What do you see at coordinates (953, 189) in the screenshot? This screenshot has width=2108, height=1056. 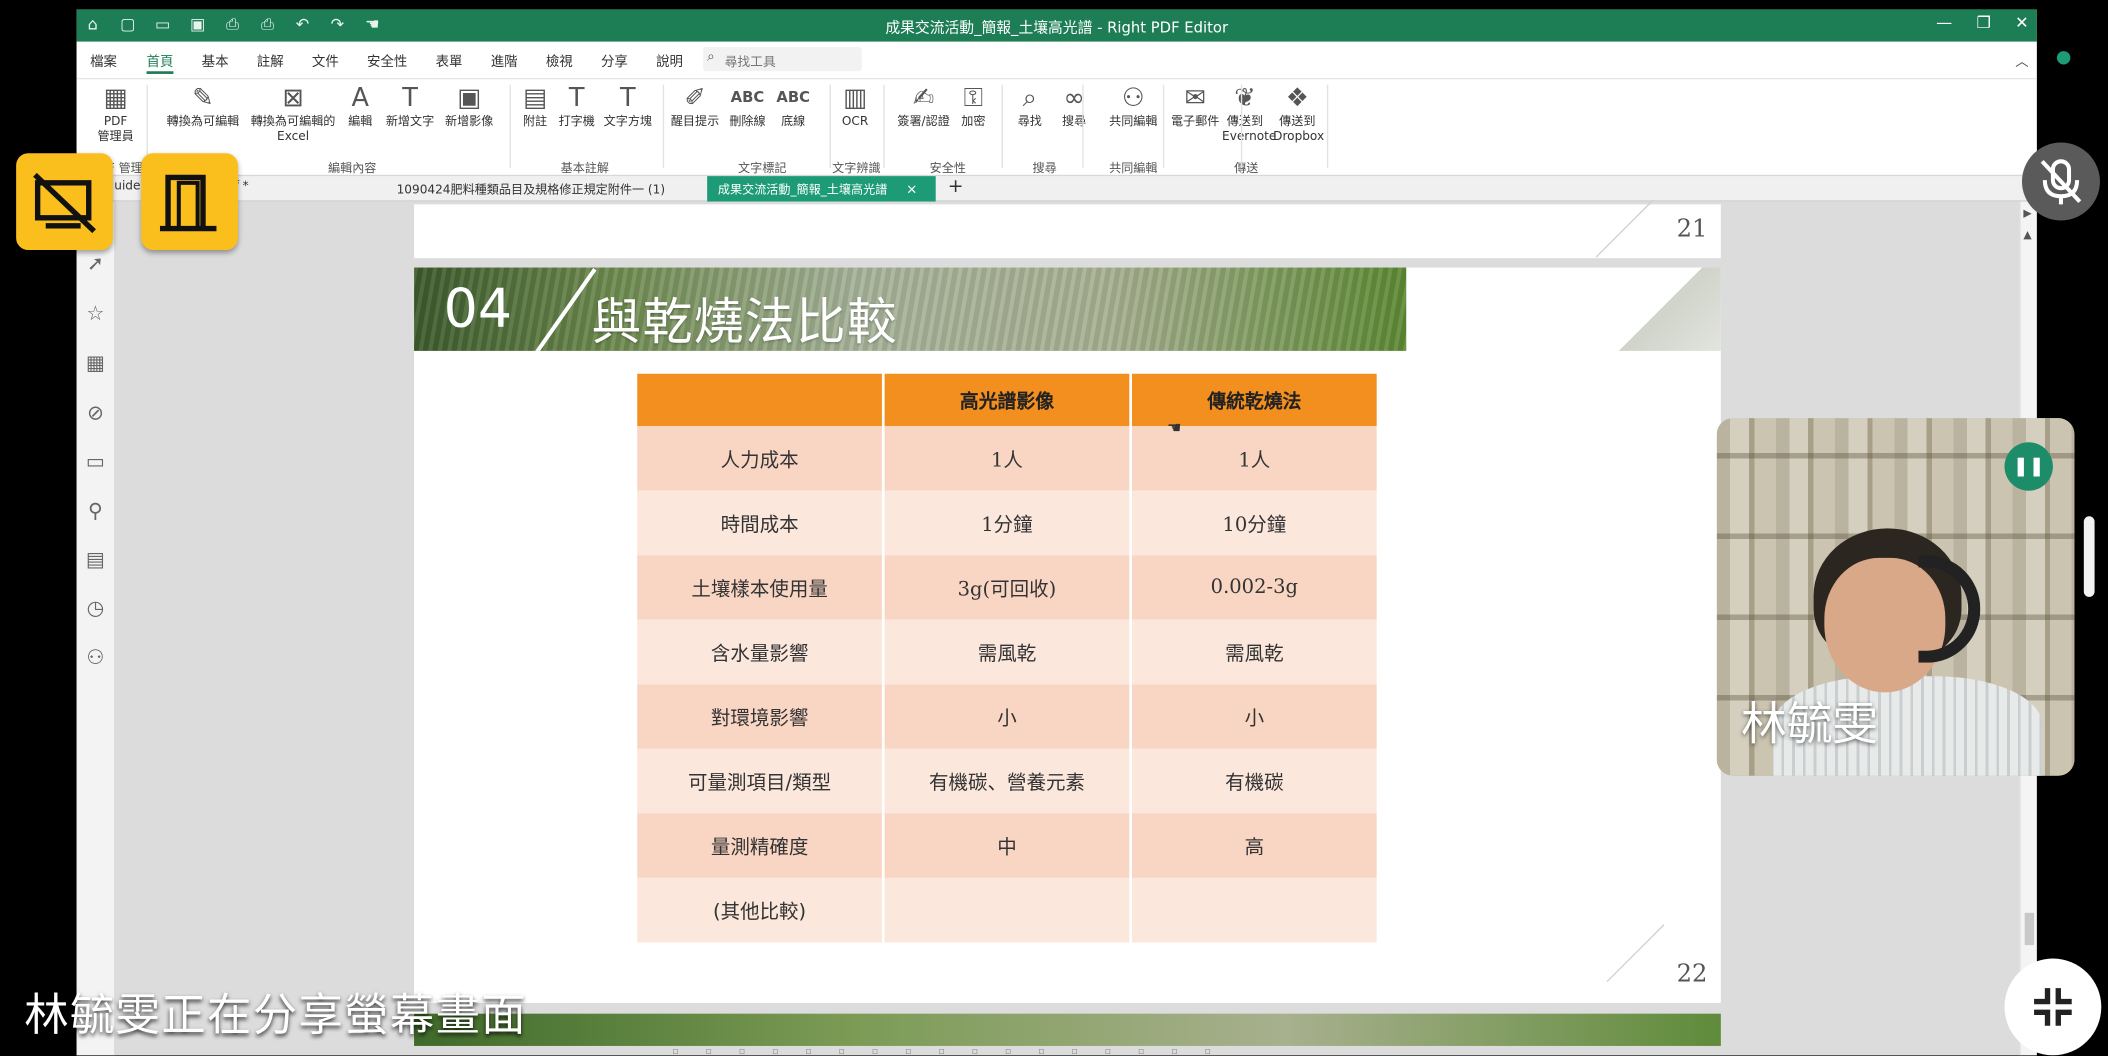 I see `add-tab-button: +` at bounding box center [953, 189].